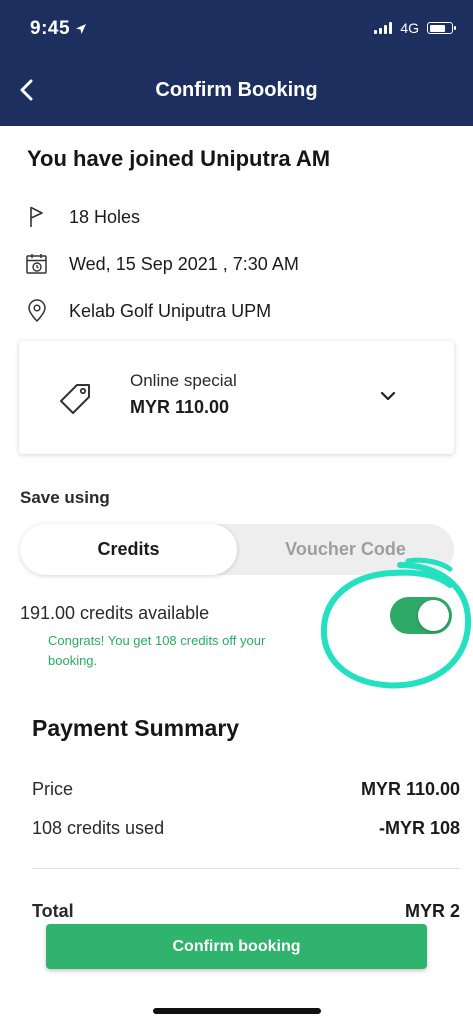  I want to click on flag-icon, so click(37, 217).